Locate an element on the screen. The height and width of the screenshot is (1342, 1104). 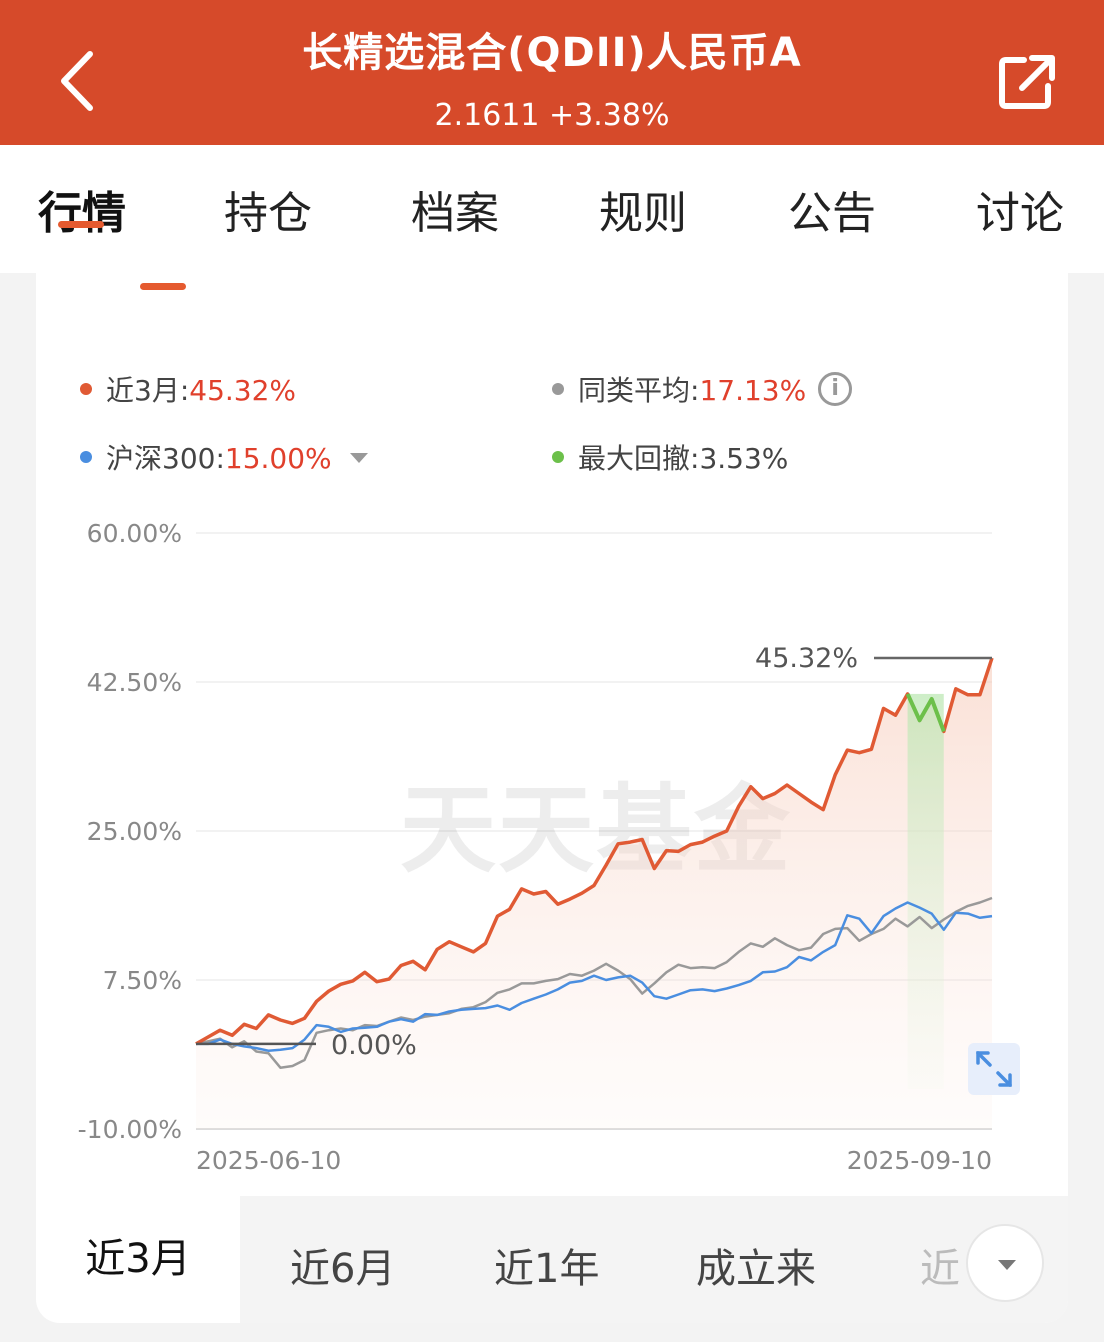
period-1y: 近1年 is located at coordinates (546, 1265).